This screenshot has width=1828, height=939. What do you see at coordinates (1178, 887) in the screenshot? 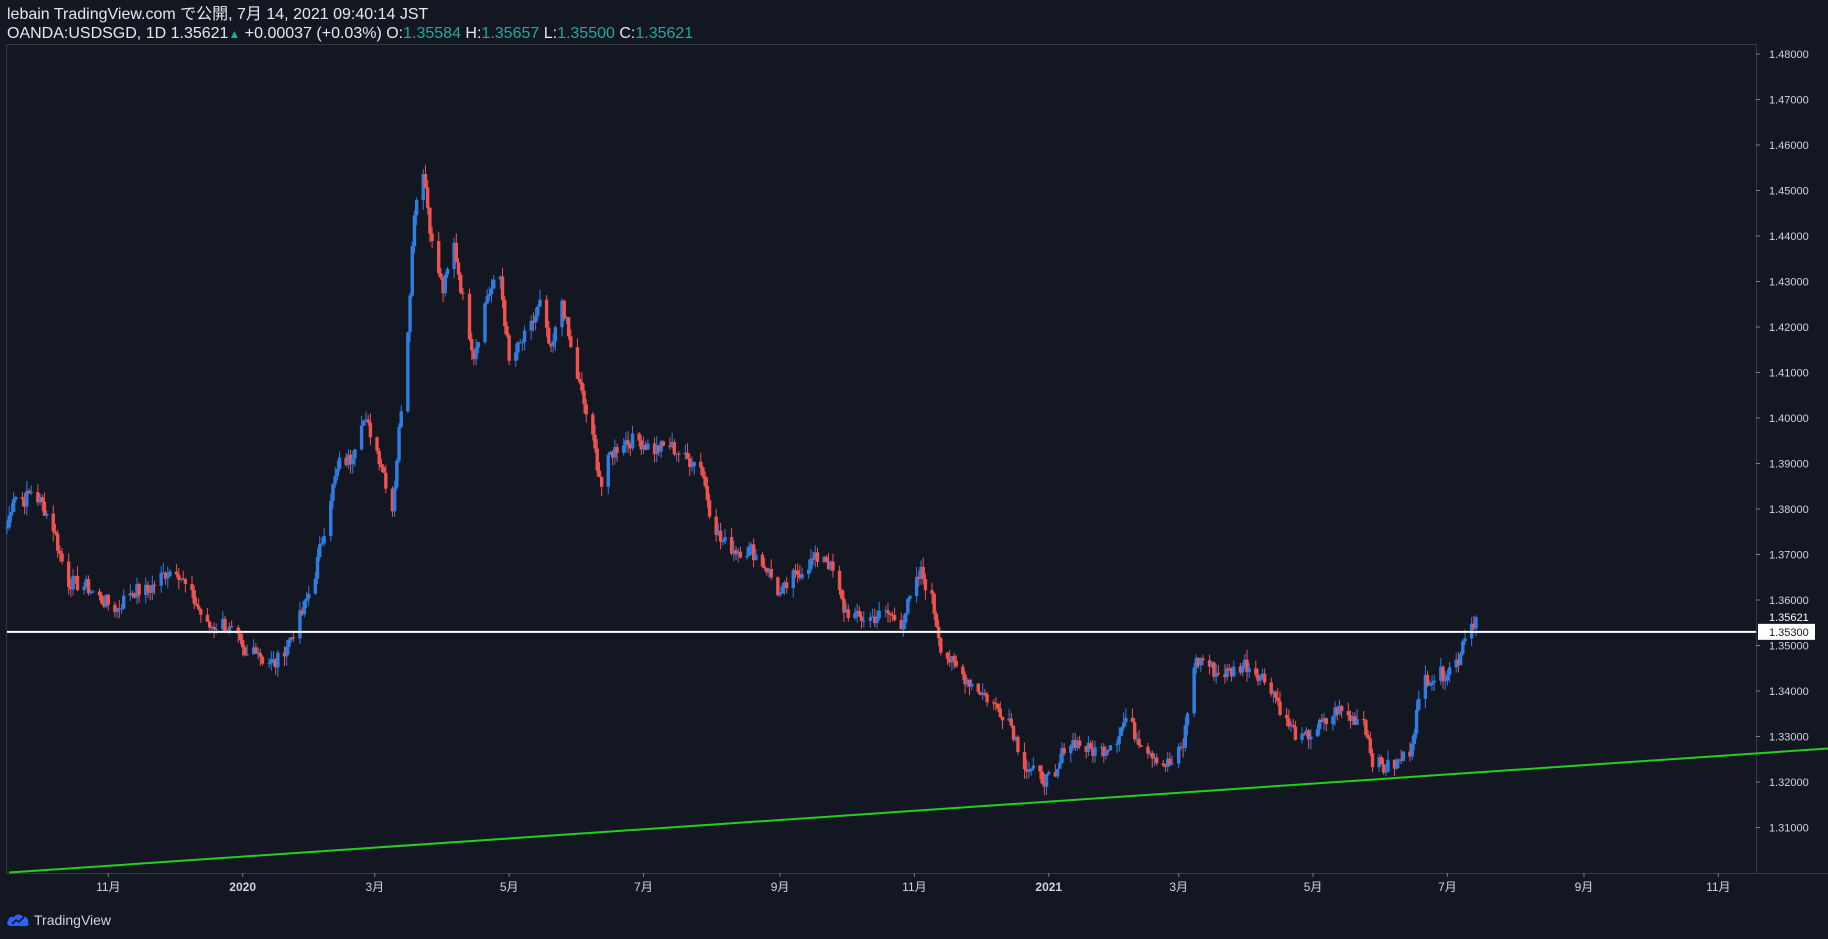
I see `time-tick-label: 3月` at bounding box center [1178, 887].